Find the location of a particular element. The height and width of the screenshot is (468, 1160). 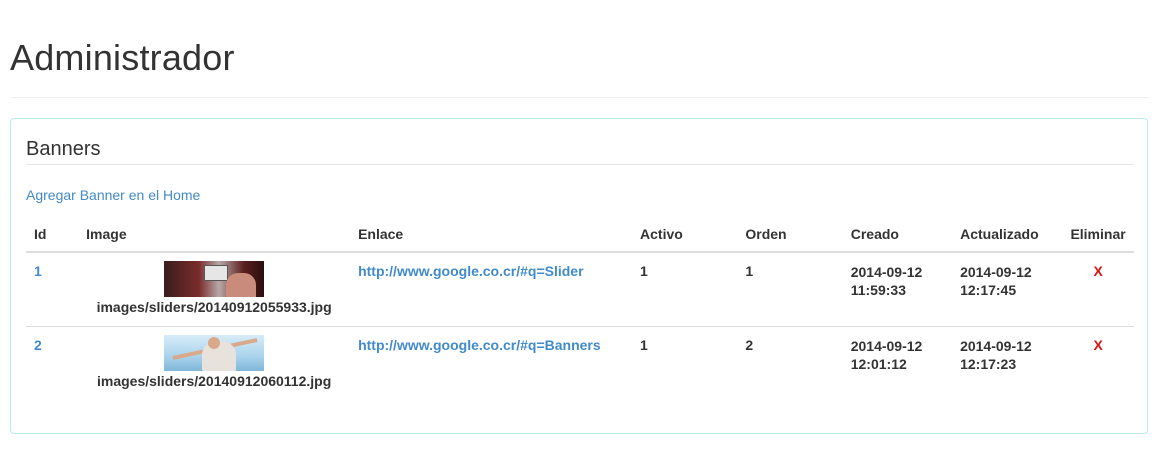

header-eliminar: Eliminar is located at coordinates (1098, 234).